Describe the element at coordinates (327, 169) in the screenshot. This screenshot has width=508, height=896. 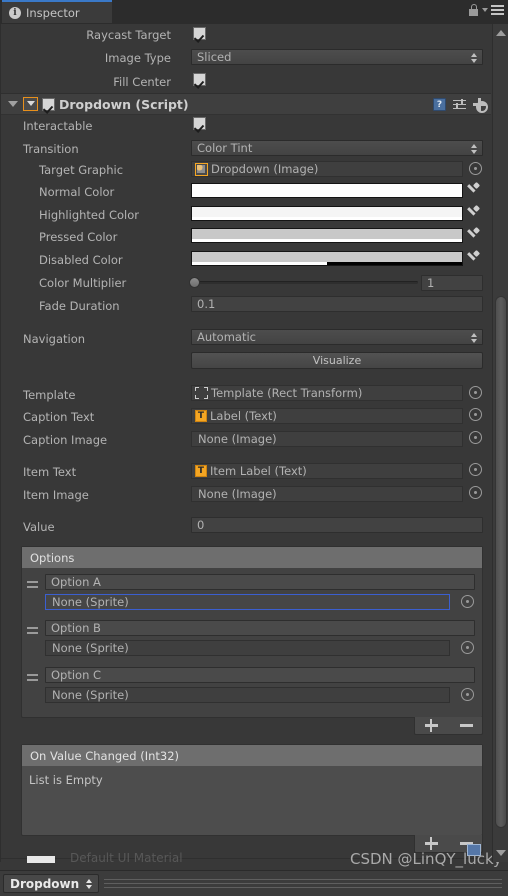
I see `objectfield-target-graphic: Dropdown (Image)` at that location.